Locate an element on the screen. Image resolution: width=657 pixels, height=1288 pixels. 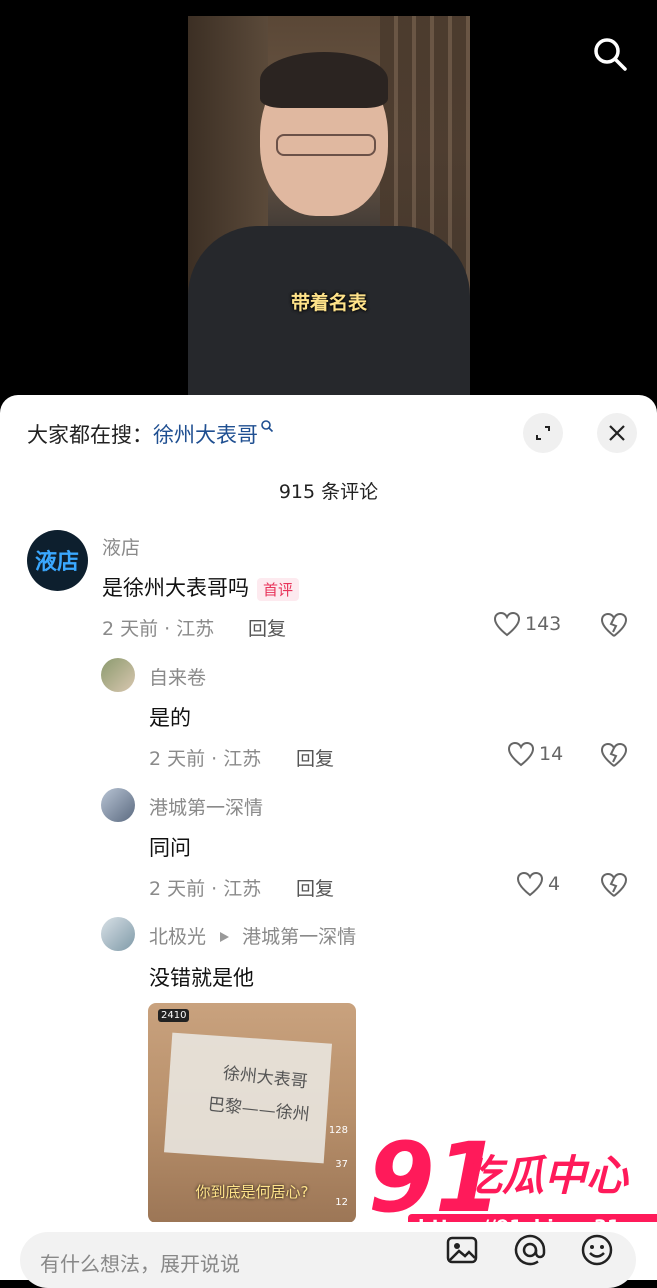
close-icon is located at coordinates (617, 433).